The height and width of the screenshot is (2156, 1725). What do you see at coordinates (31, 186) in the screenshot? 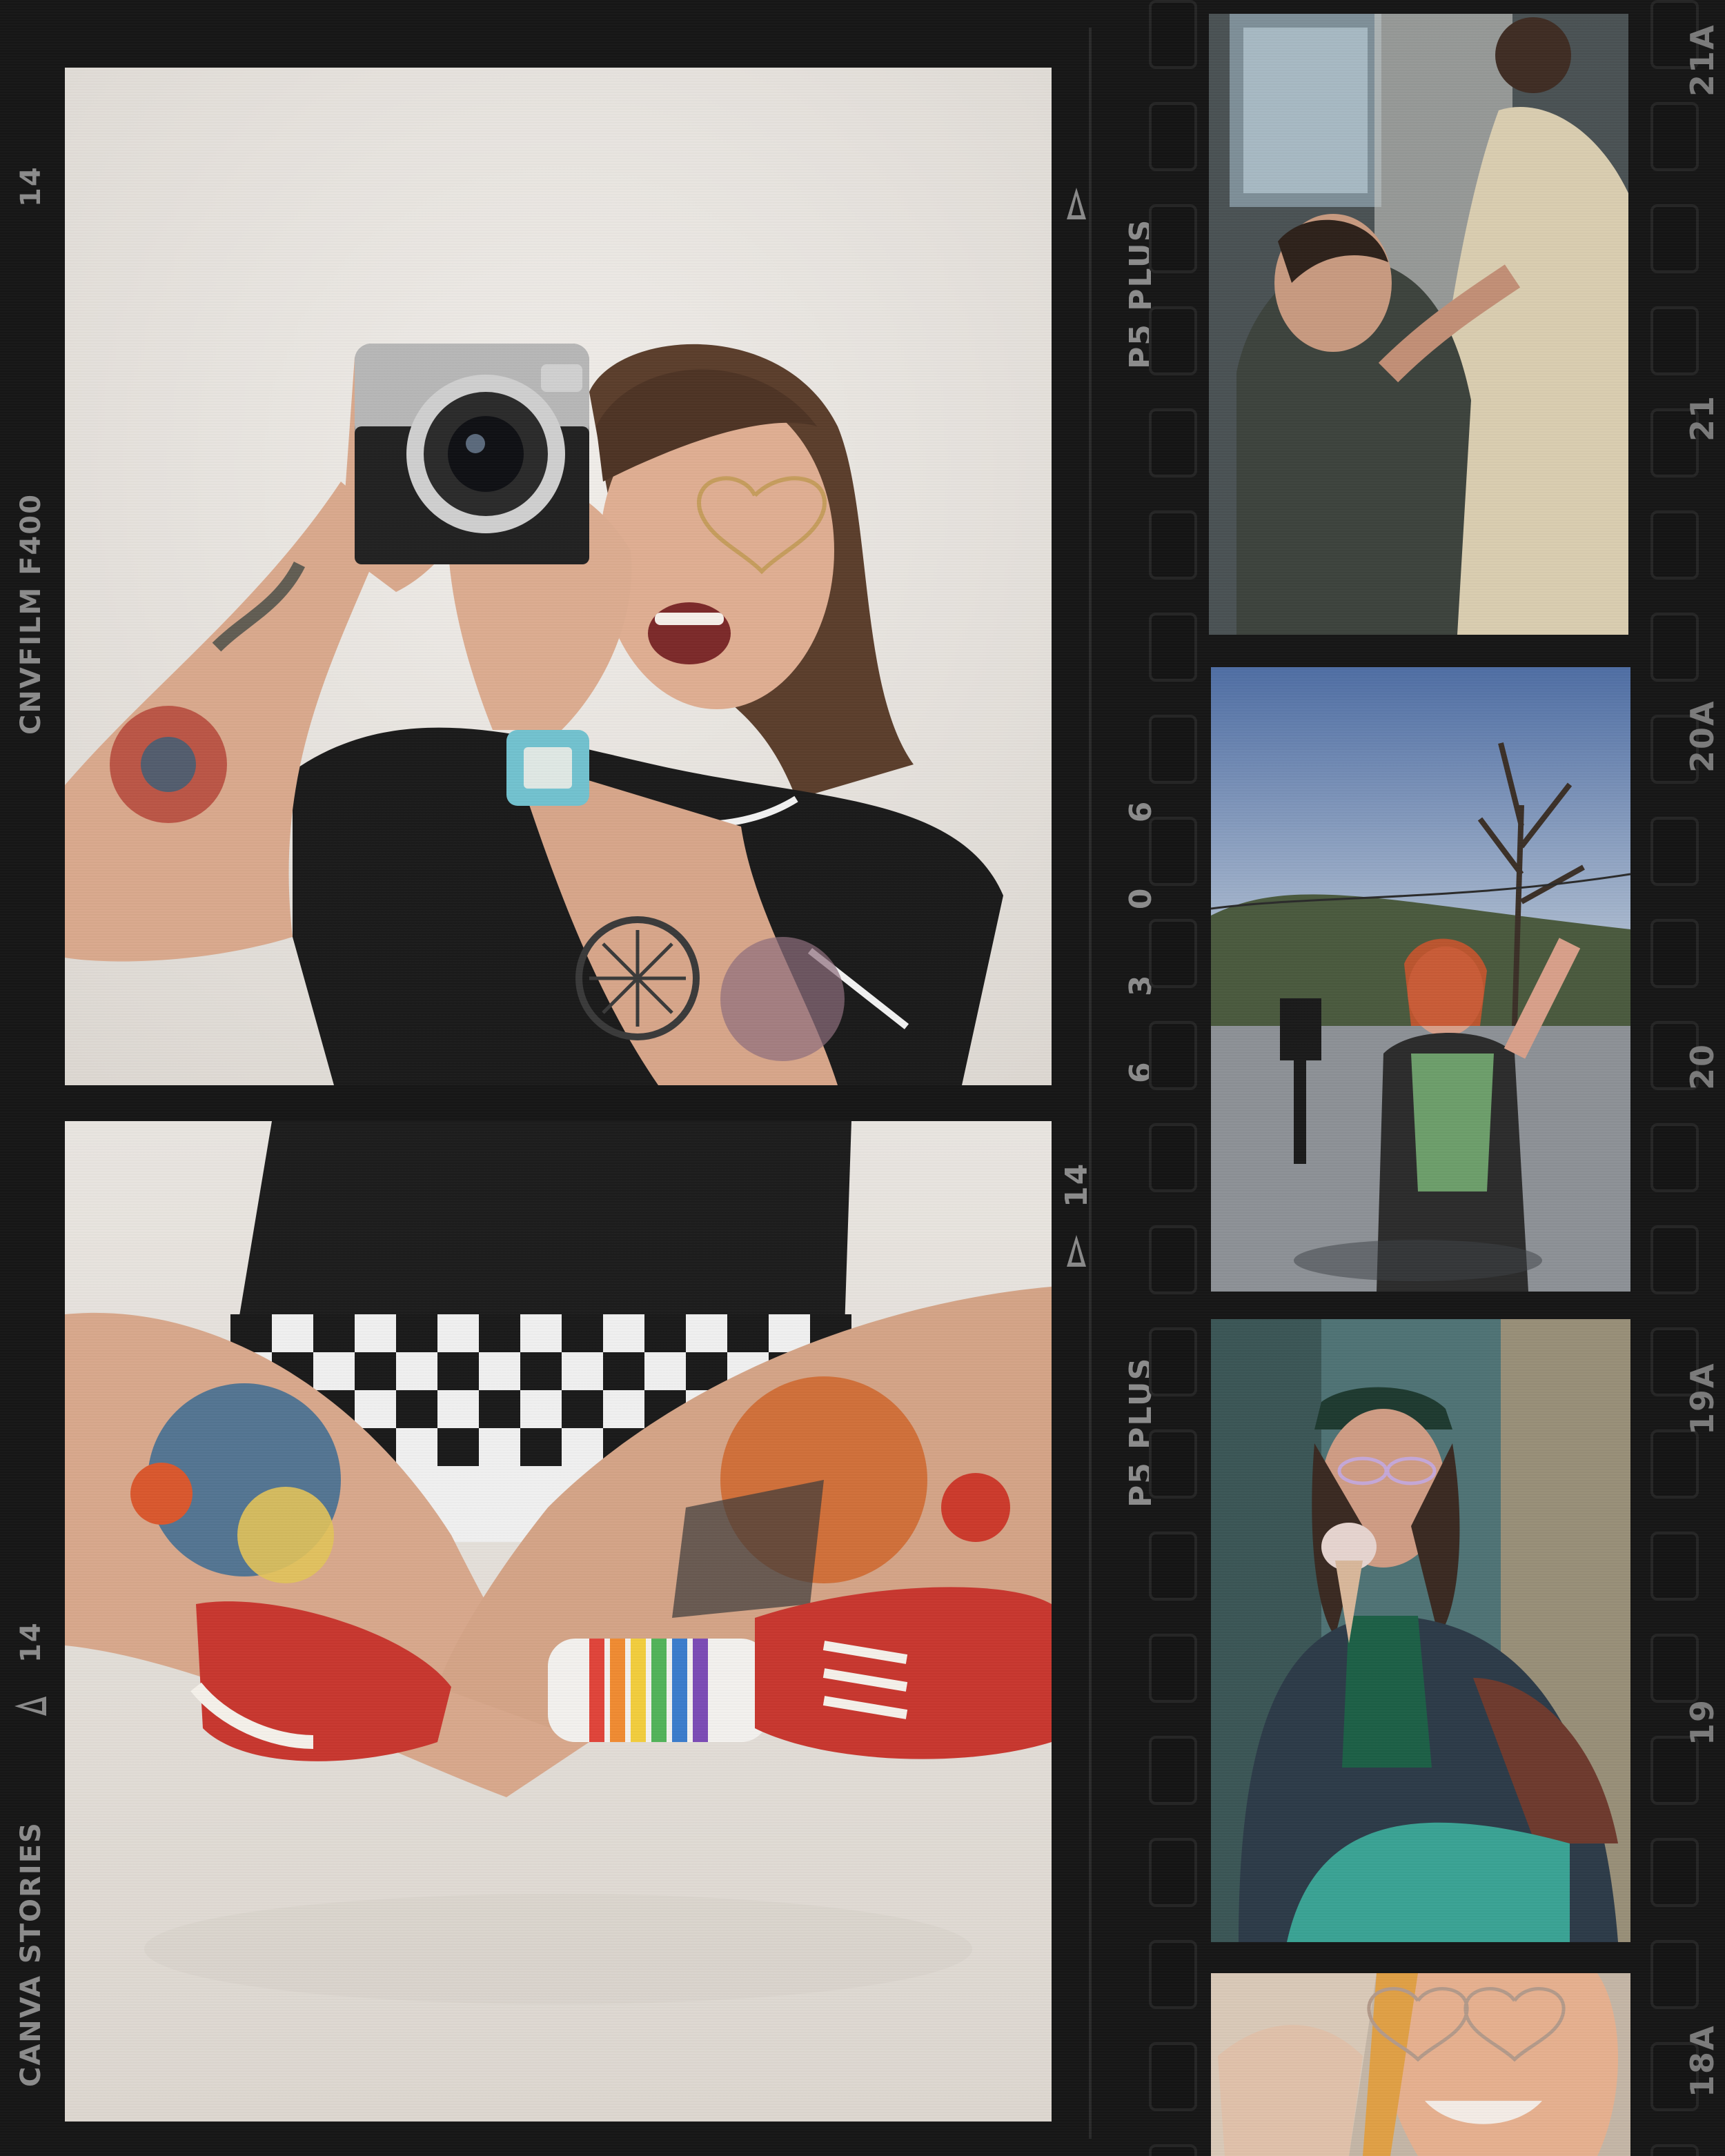
I see `left-frame-number: 14` at bounding box center [31, 186].